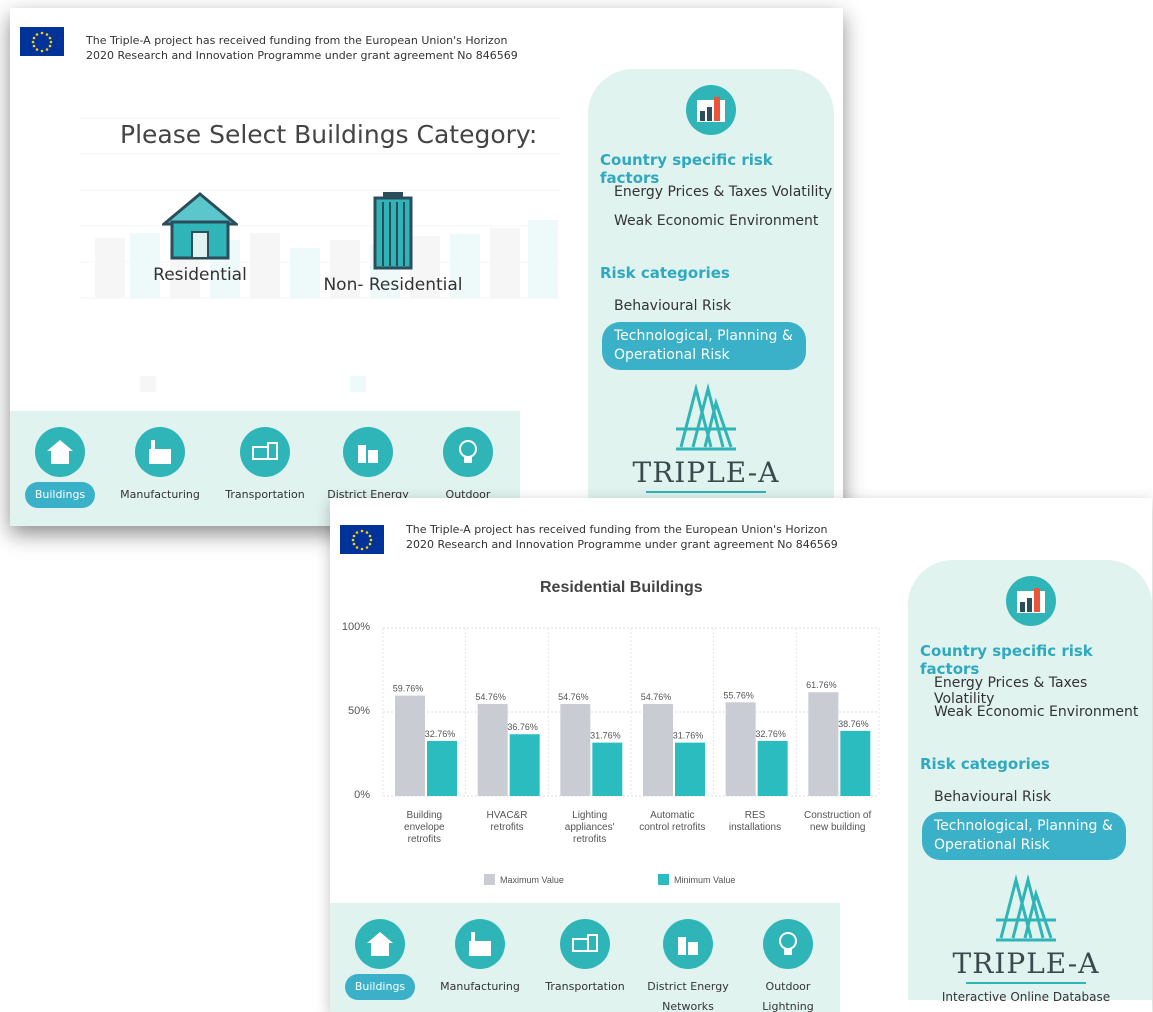 The image size is (1153, 1012). I want to click on x-category-label: HVAC&R retrofits, so click(507, 821).